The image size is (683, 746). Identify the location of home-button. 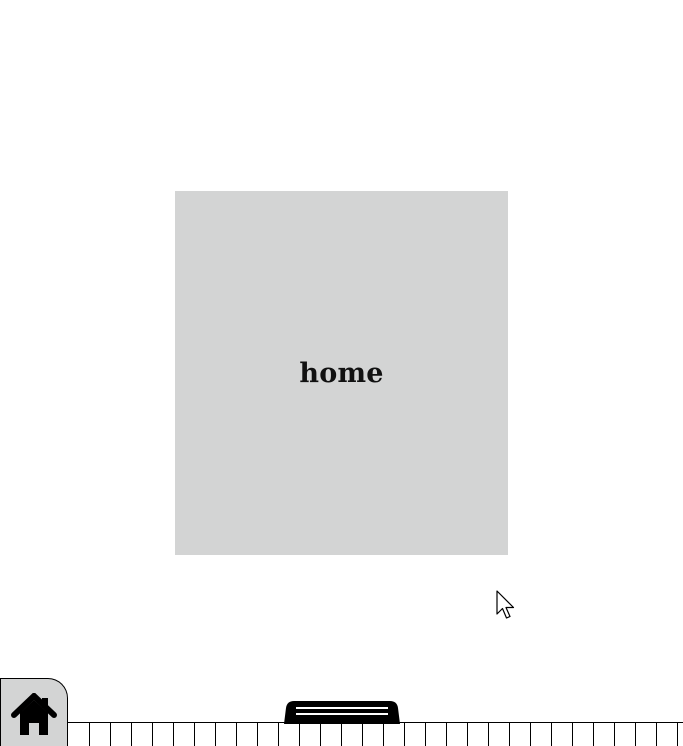
(34, 712).